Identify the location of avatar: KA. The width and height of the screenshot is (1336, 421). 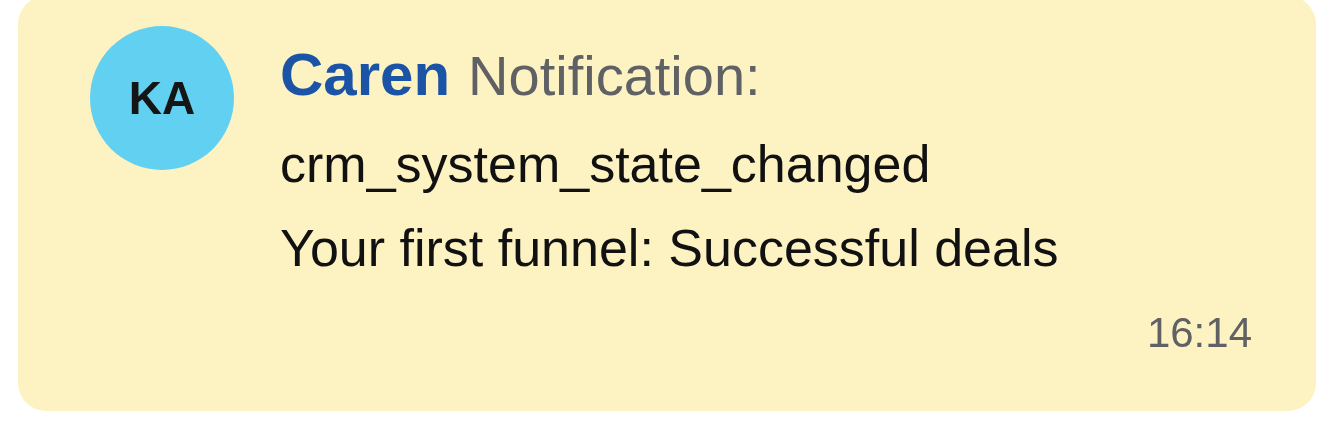
(162, 98).